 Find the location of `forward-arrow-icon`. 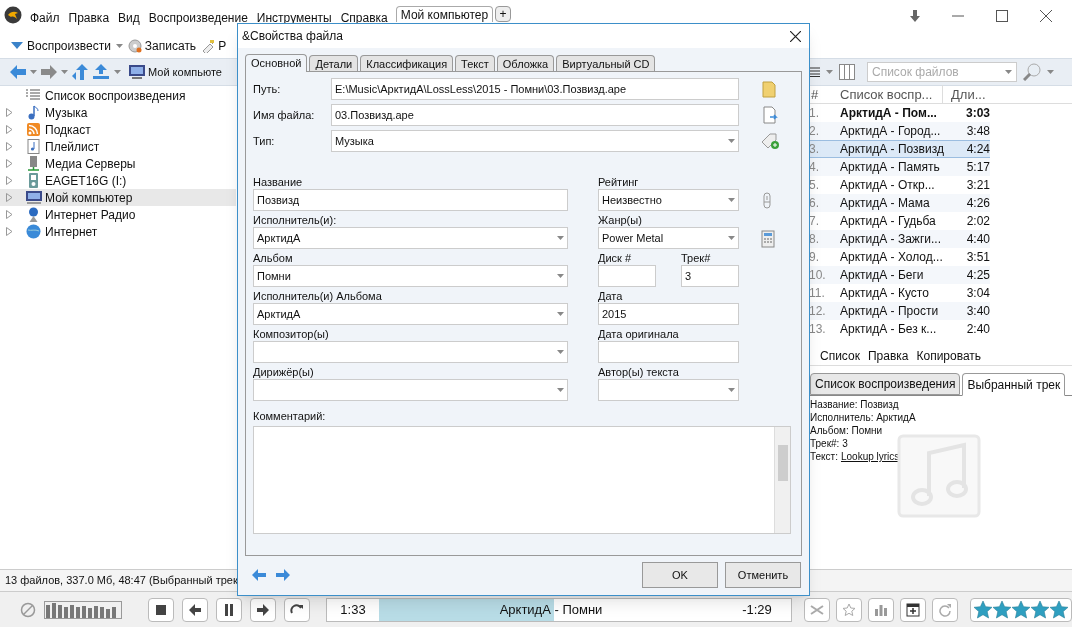

forward-arrow-icon is located at coordinates (49, 72).